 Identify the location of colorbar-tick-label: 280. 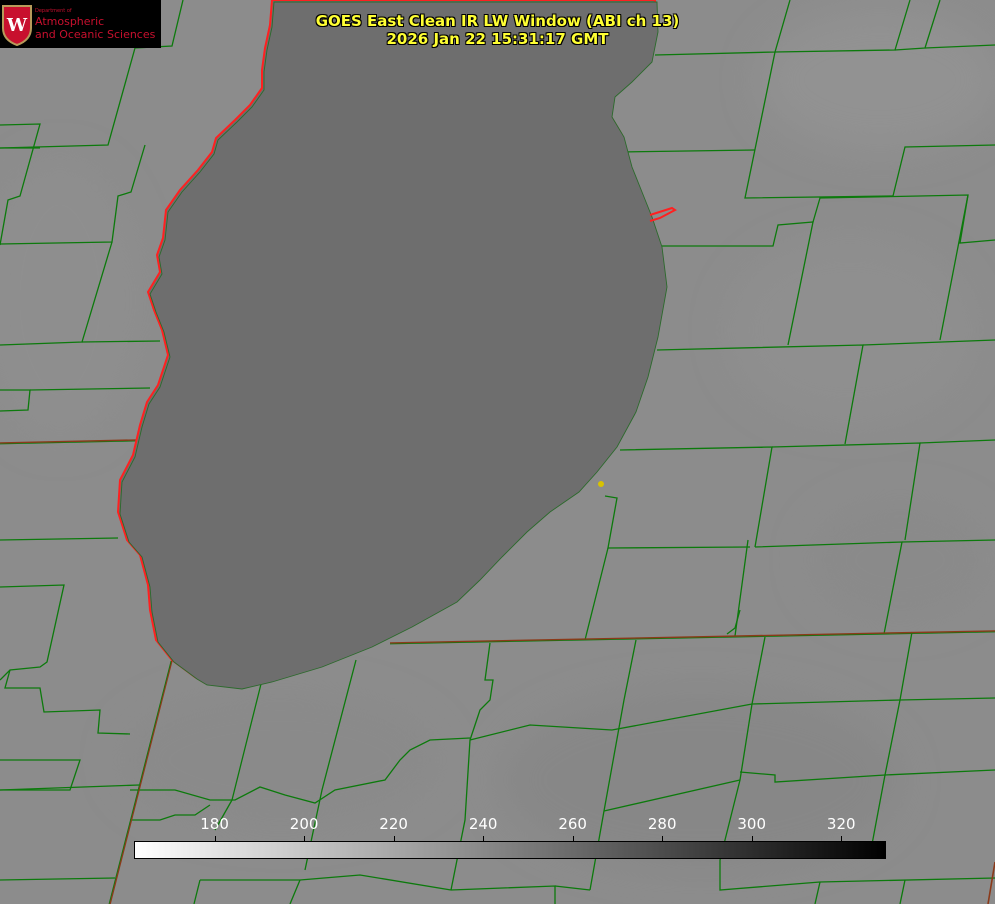
(662, 824).